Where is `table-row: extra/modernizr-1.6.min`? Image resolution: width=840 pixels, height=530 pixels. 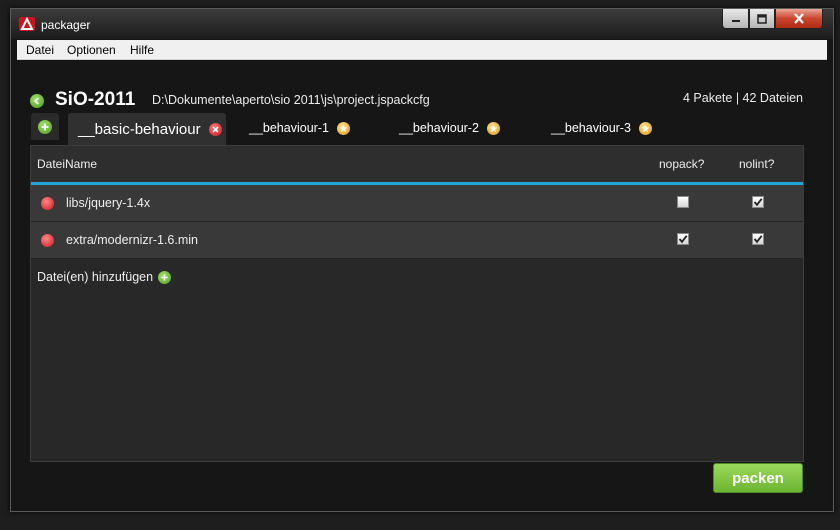
table-row: extra/modernizr-1.6.min is located at coordinates (417, 240).